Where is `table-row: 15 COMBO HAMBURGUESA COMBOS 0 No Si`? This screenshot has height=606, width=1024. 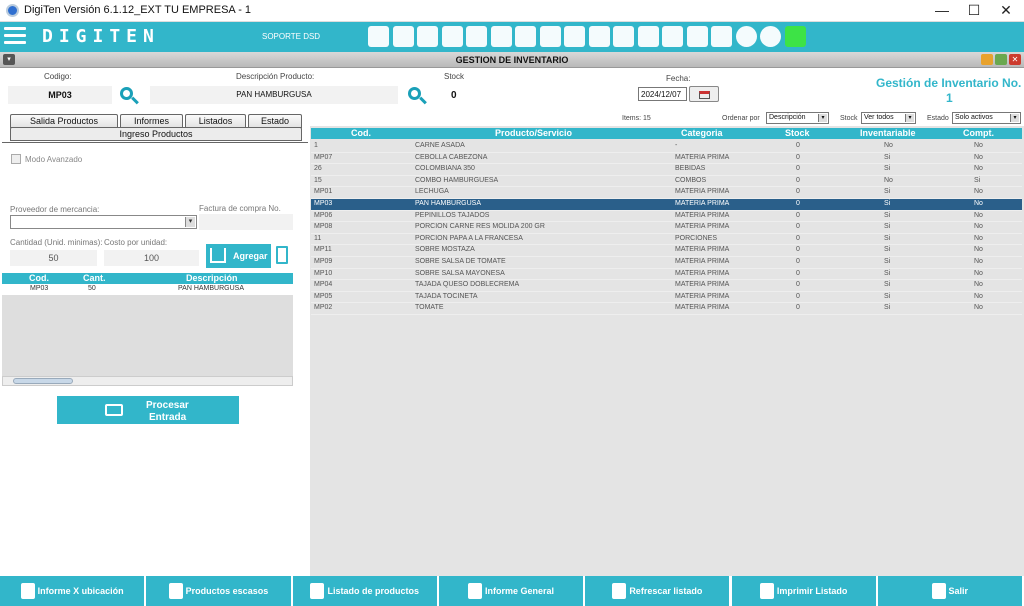
table-row: 15 COMBO HAMBURGUESA COMBOS 0 No Si is located at coordinates (666, 182).